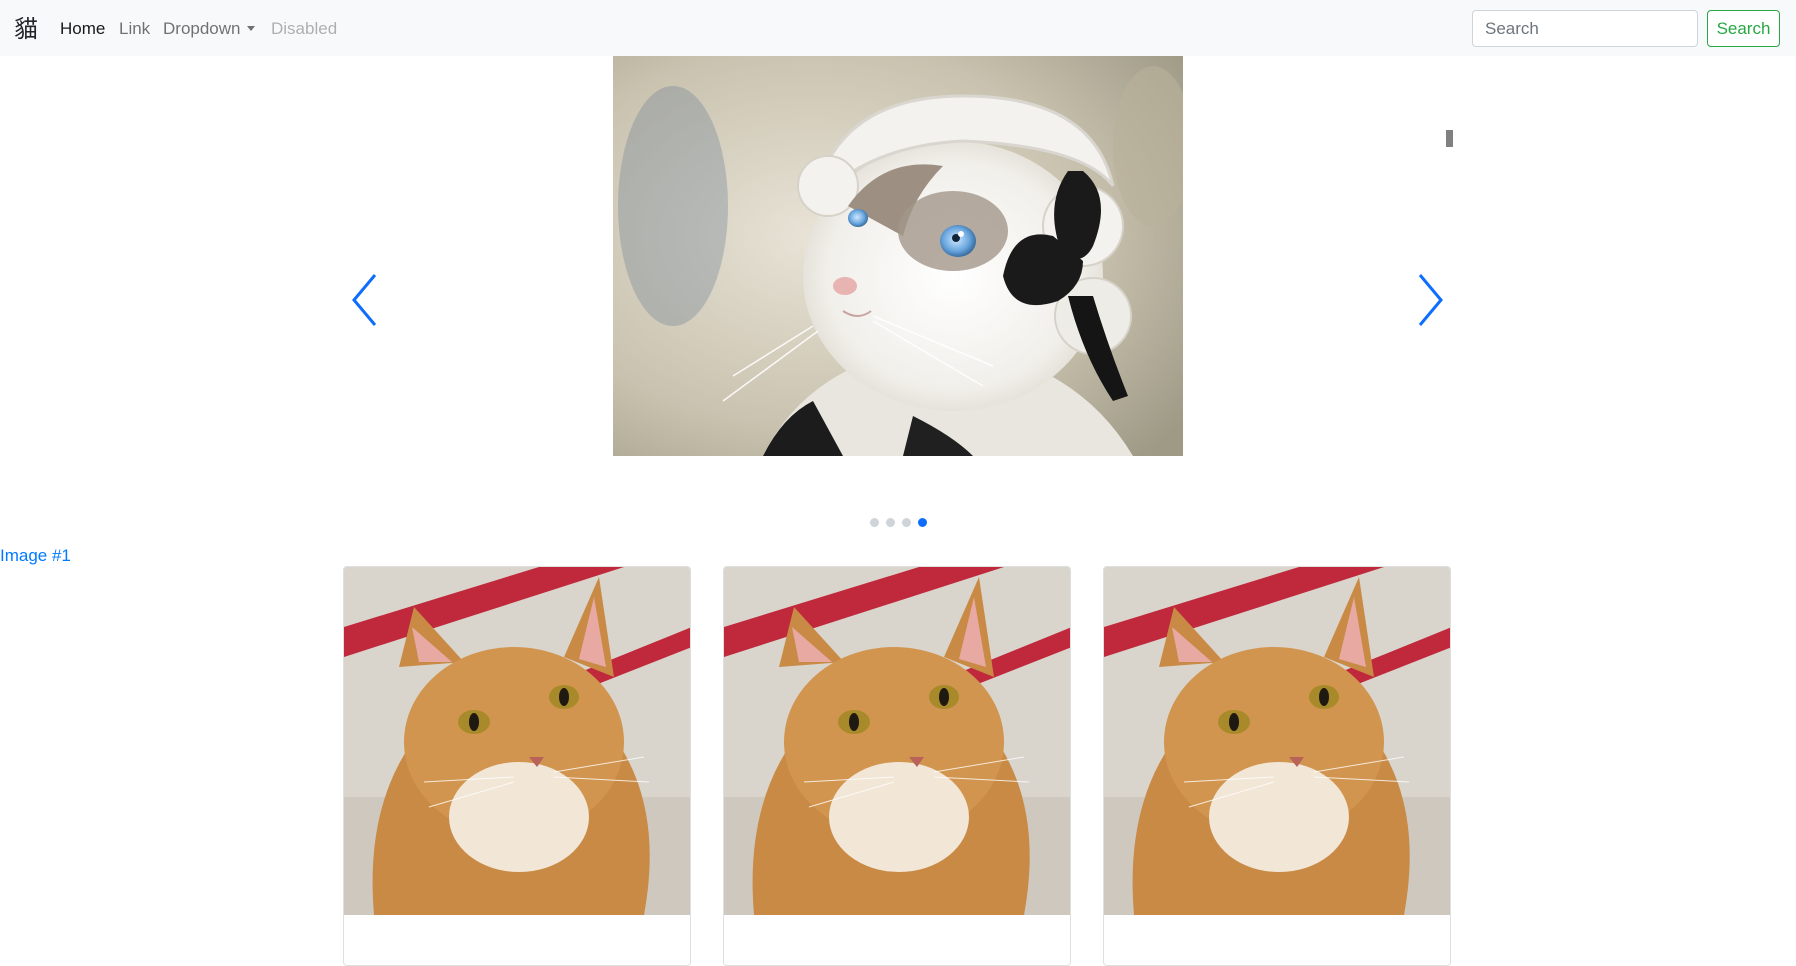  What do you see at coordinates (1743, 28) in the screenshot?
I see `search-button: Search` at bounding box center [1743, 28].